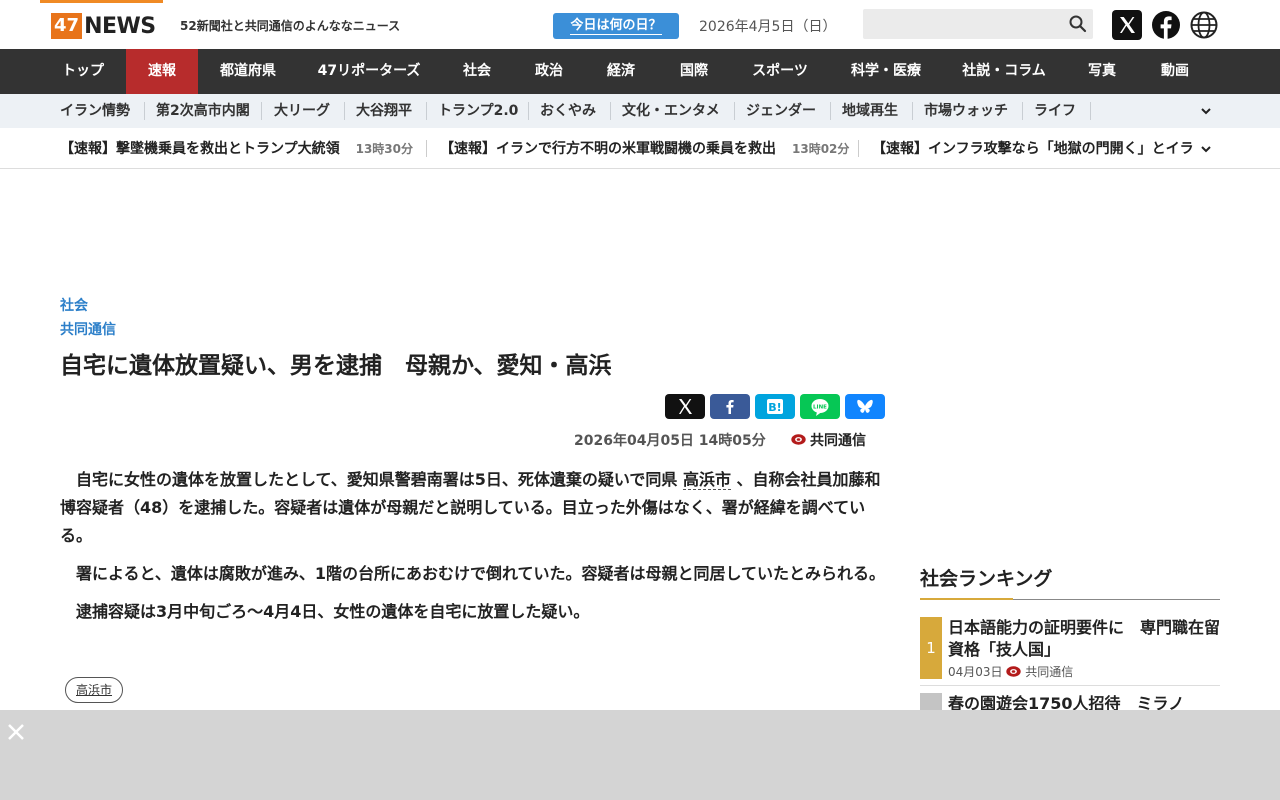 The width and height of the screenshot is (1280, 800). What do you see at coordinates (1175, 71) in the screenshot?
I see `nav-item-videos: 動画` at bounding box center [1175, 71].